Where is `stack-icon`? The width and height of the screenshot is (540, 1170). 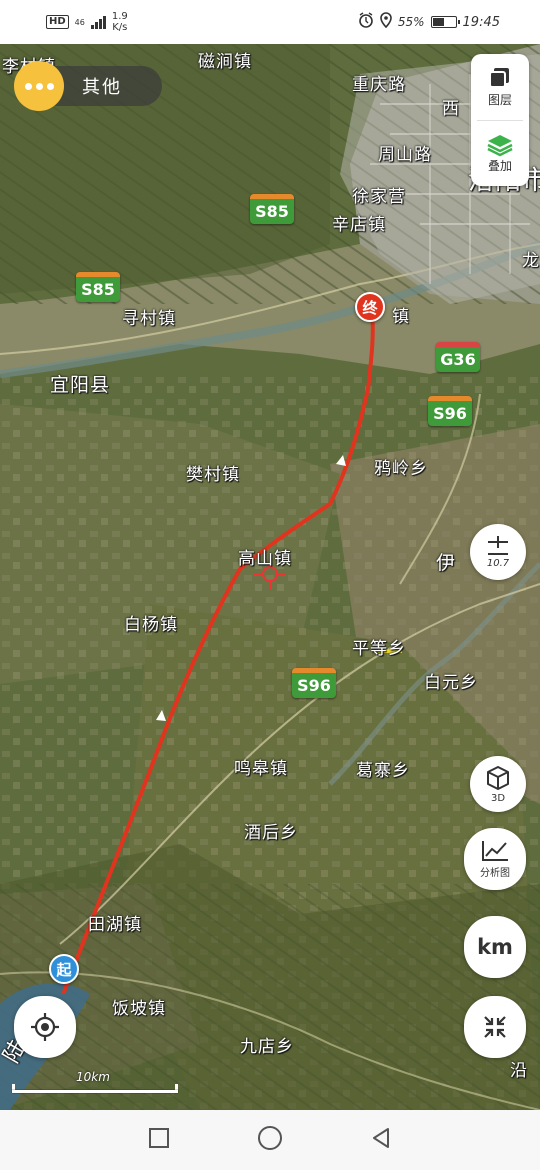
stack-icon is located at coordinates (500, 145).